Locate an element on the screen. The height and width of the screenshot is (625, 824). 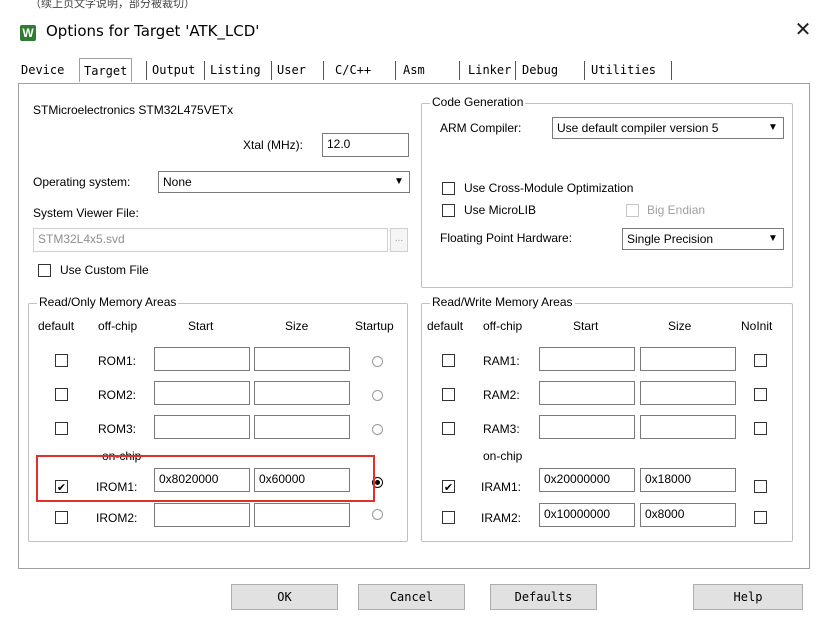
iram1-size-input: 0x18000 is located at coordinates (688, 480).